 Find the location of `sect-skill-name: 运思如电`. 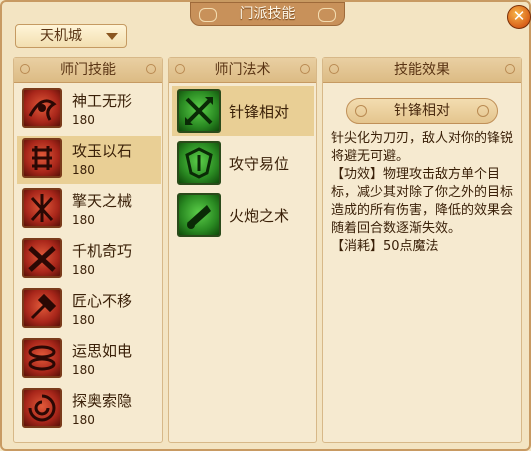

sect-skill-name: 运思如电 is located at coordinates (102, 351).